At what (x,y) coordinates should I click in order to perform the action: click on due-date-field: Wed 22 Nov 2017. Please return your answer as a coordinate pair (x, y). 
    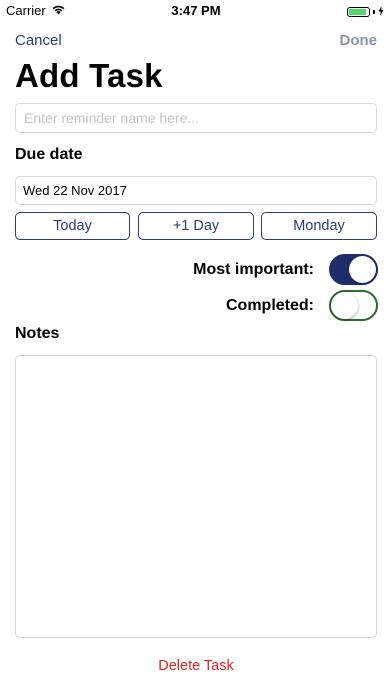
    Looking at the image, I should click on (196, 190).